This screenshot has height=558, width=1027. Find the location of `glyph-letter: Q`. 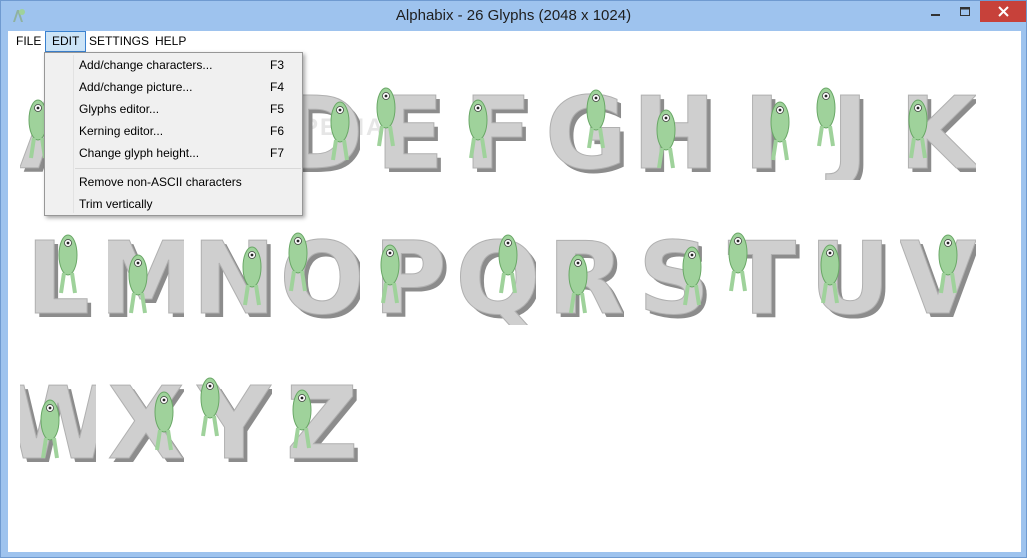

glyph-letter: Q is located at coordinates (498, 272).